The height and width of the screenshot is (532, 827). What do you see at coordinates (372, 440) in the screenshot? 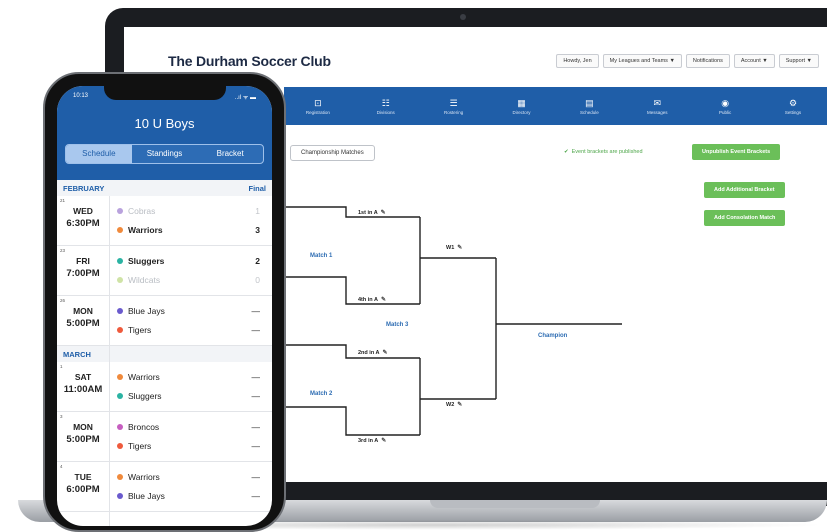
I see `seed-label-3: 3rd in A ✎` at bounding box center [372, 440].